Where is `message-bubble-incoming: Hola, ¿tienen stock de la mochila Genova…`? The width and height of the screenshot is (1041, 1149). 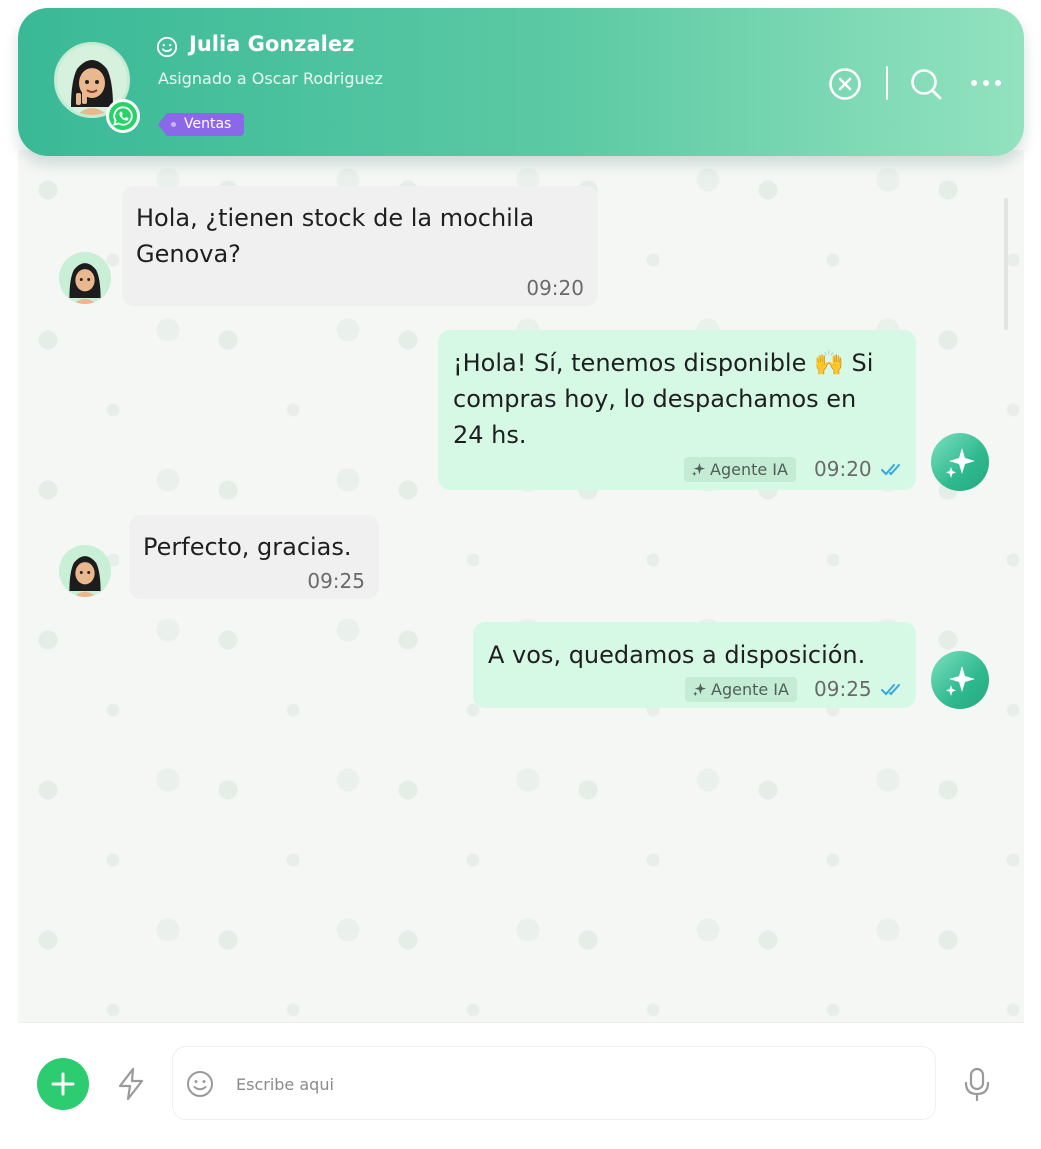
message-bubble-incoming: Hola, ¿tienen stock de la mochila Genova… is located at coordinates (360, 246).